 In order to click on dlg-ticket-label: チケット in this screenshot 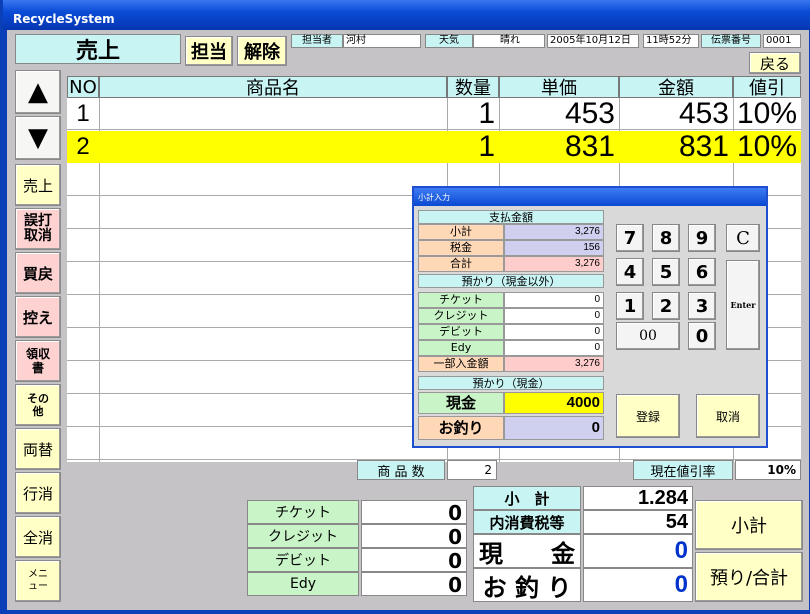, I will do `click(461, 300)`.